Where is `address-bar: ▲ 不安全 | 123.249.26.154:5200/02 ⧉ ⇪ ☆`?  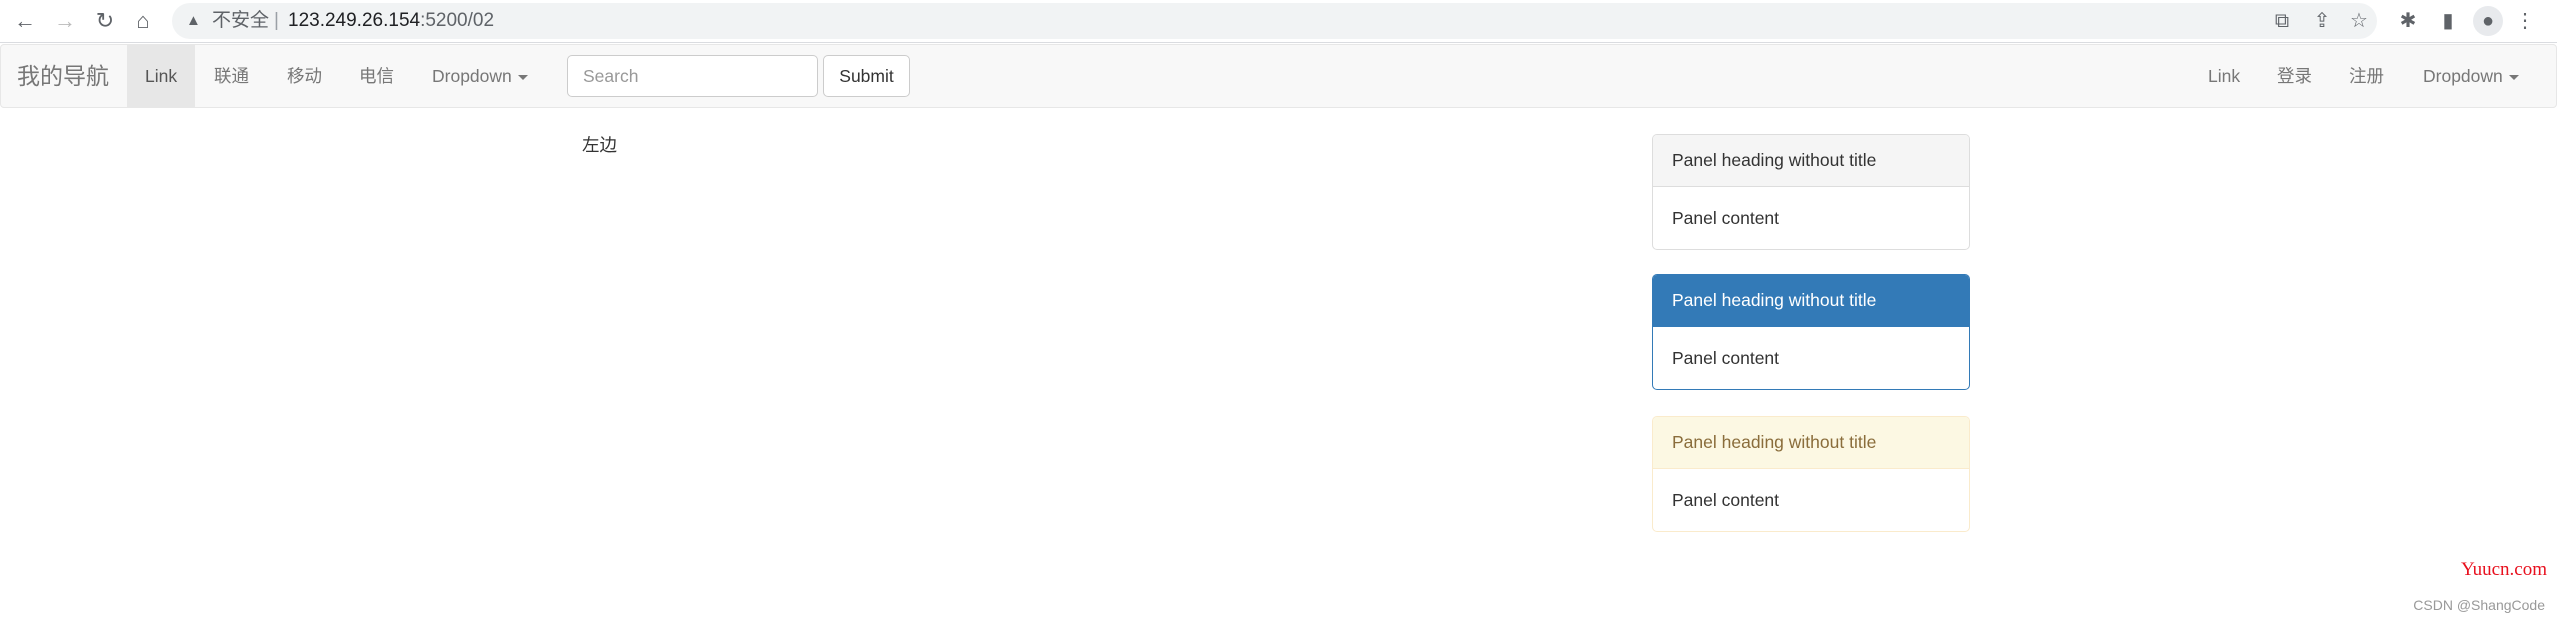 address-bar: ▲ 不安全 | 123.249.26.154:5200/02 ⧉ ⇪ ☆ is located at coordinates (1274, 21).